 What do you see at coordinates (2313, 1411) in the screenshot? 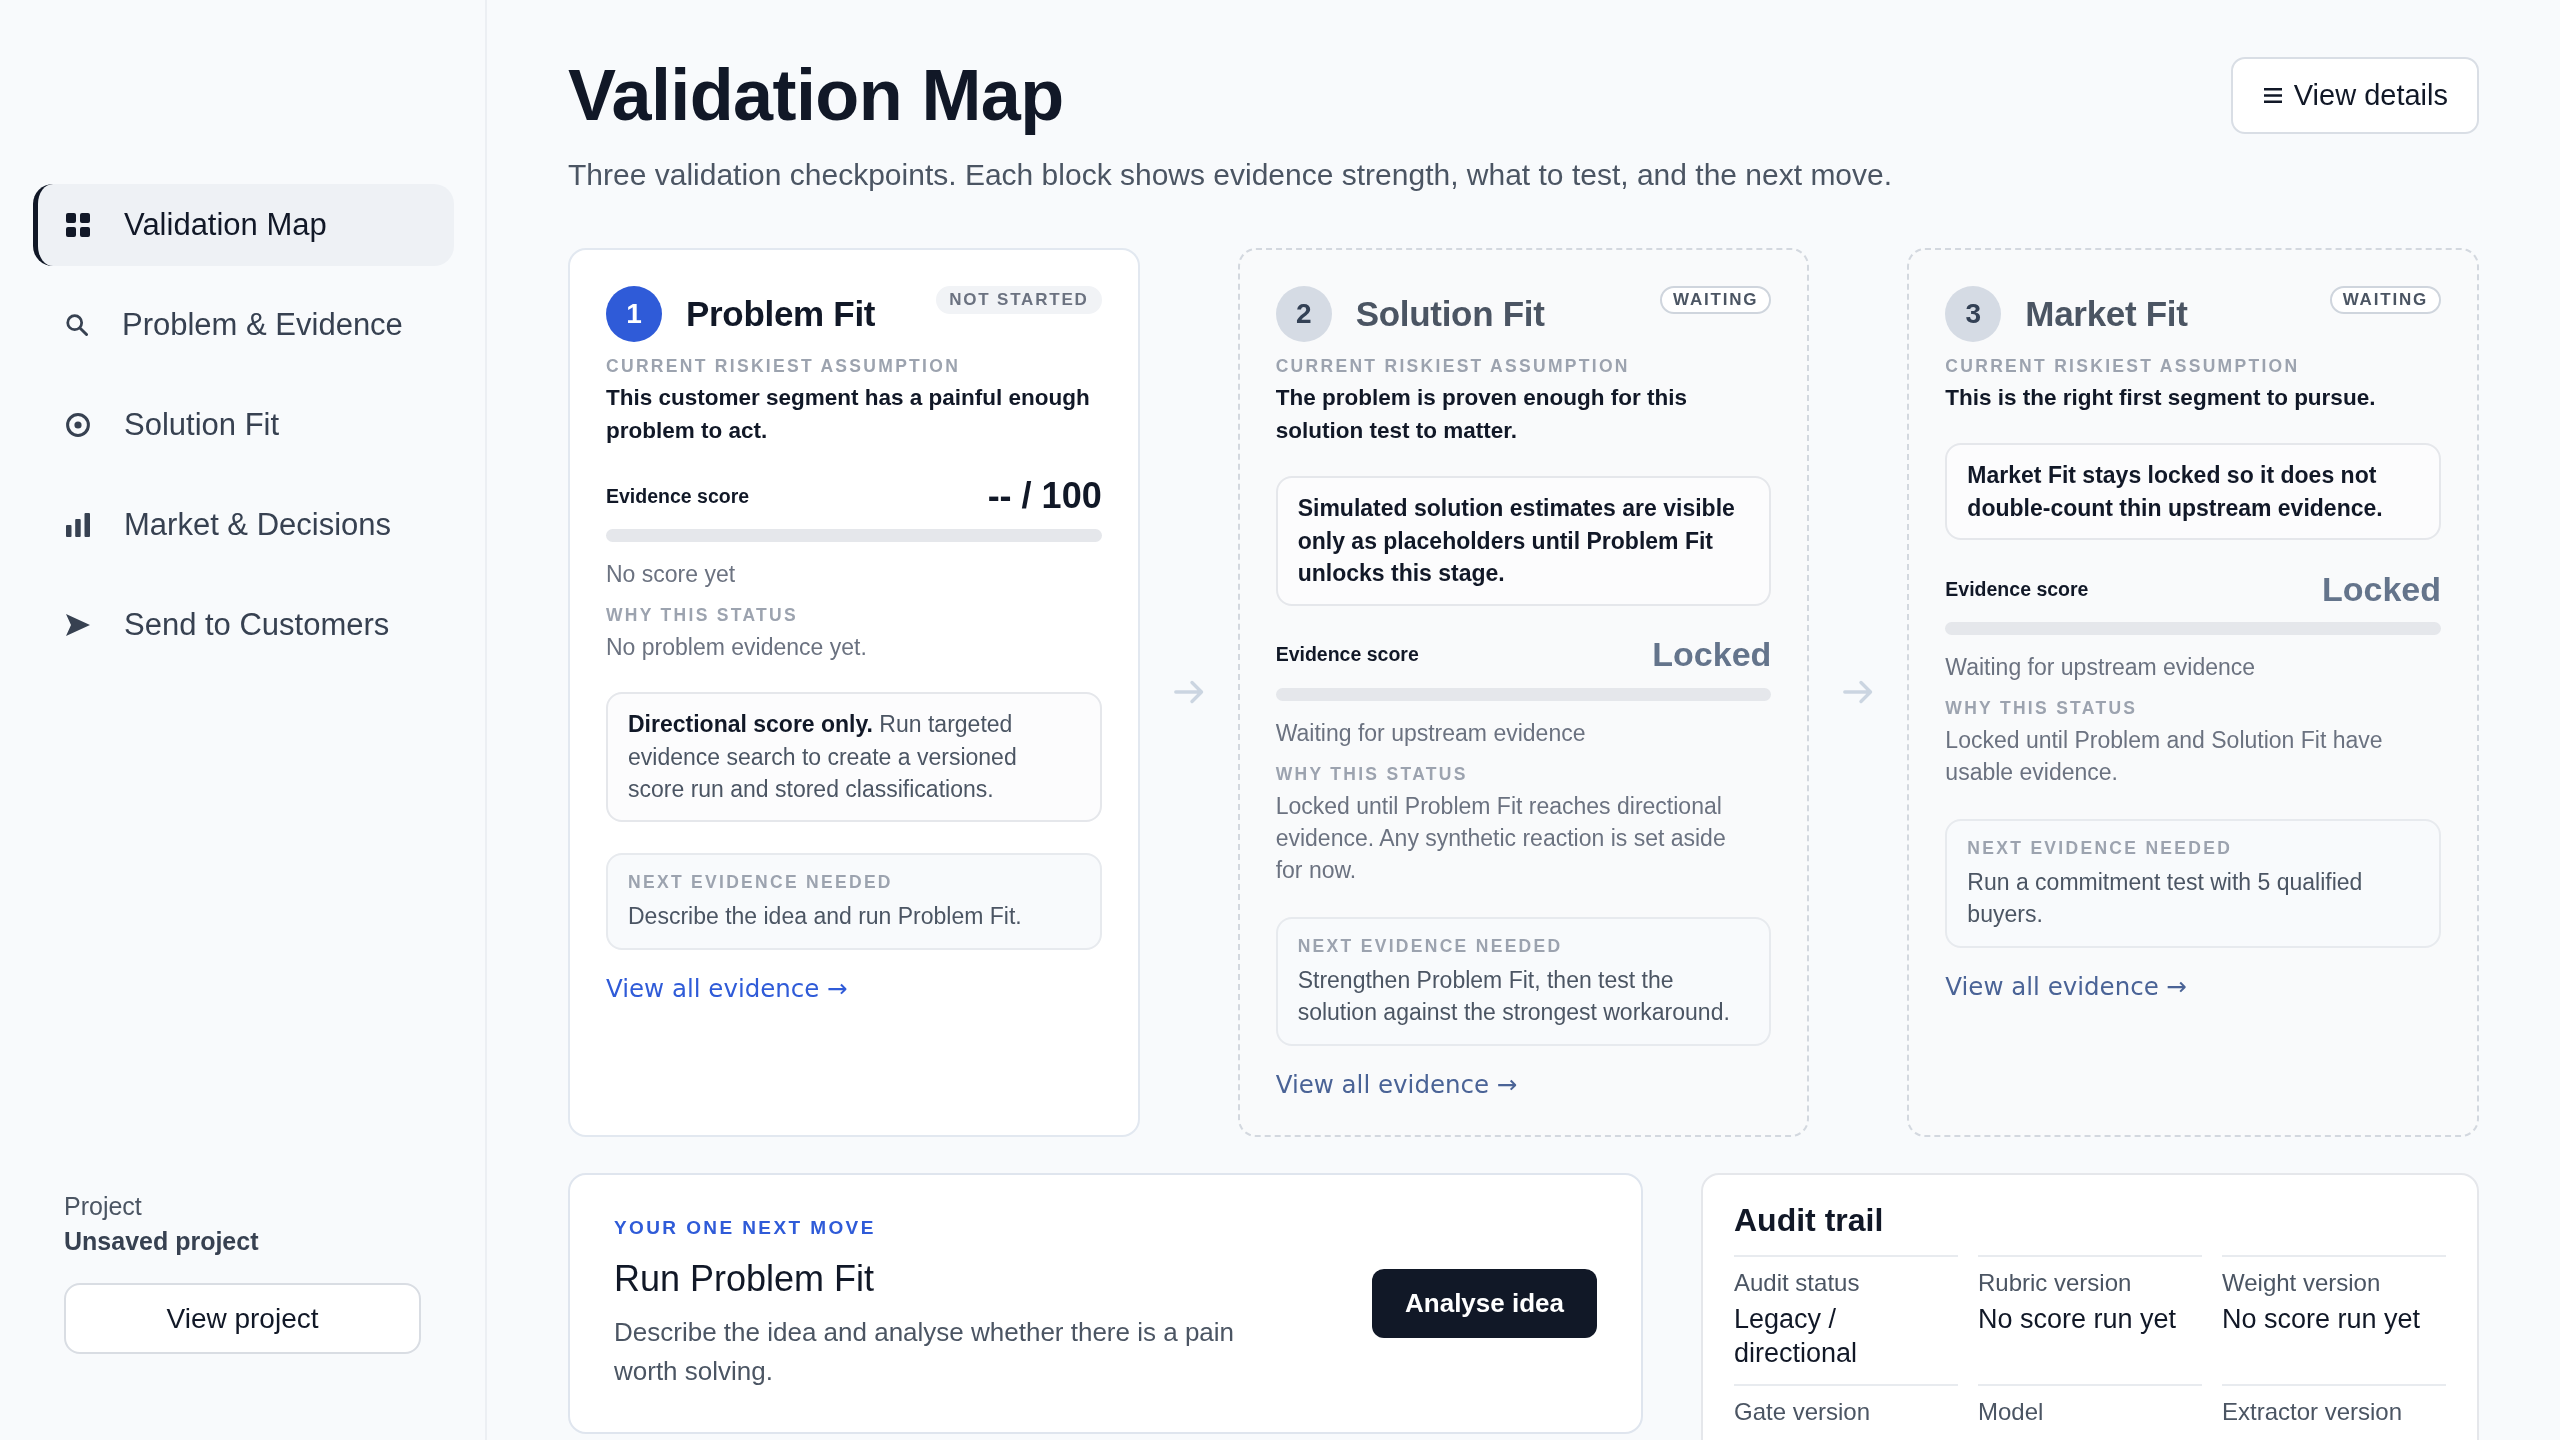
I see `audit-field-label: Extractor version` at bounding box center [2313, 1411].